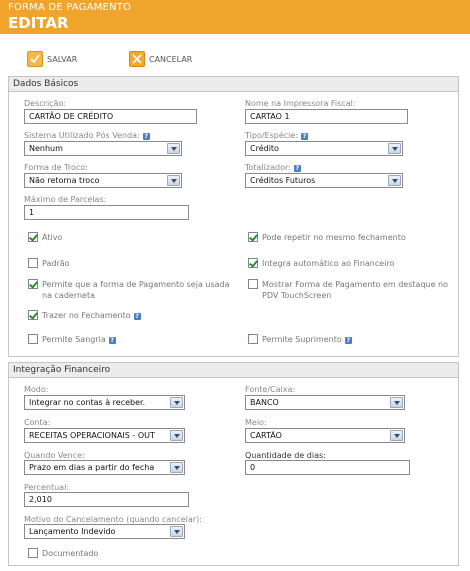 The height and width of the screenshot is (571, 470). What do you see at coordinates (256, 422) in the screenshot?
I see `meio-label: Meio:` at bounding box center [256, 422].